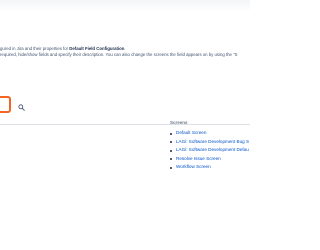  What do you see at coordinates (21, 107) in the screenshot?
I see `search-icon` at bounding box center [21, 107].